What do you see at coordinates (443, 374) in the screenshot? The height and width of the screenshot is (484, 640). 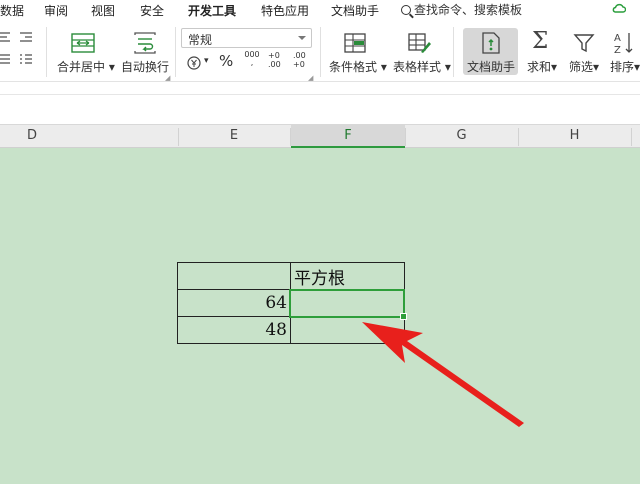 I see `annotation-arrow` at bounding box center [443, 374].